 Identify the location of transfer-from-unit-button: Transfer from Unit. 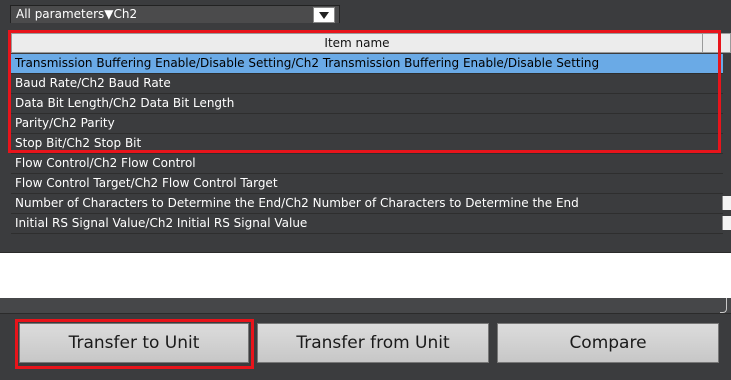
(373, 343).